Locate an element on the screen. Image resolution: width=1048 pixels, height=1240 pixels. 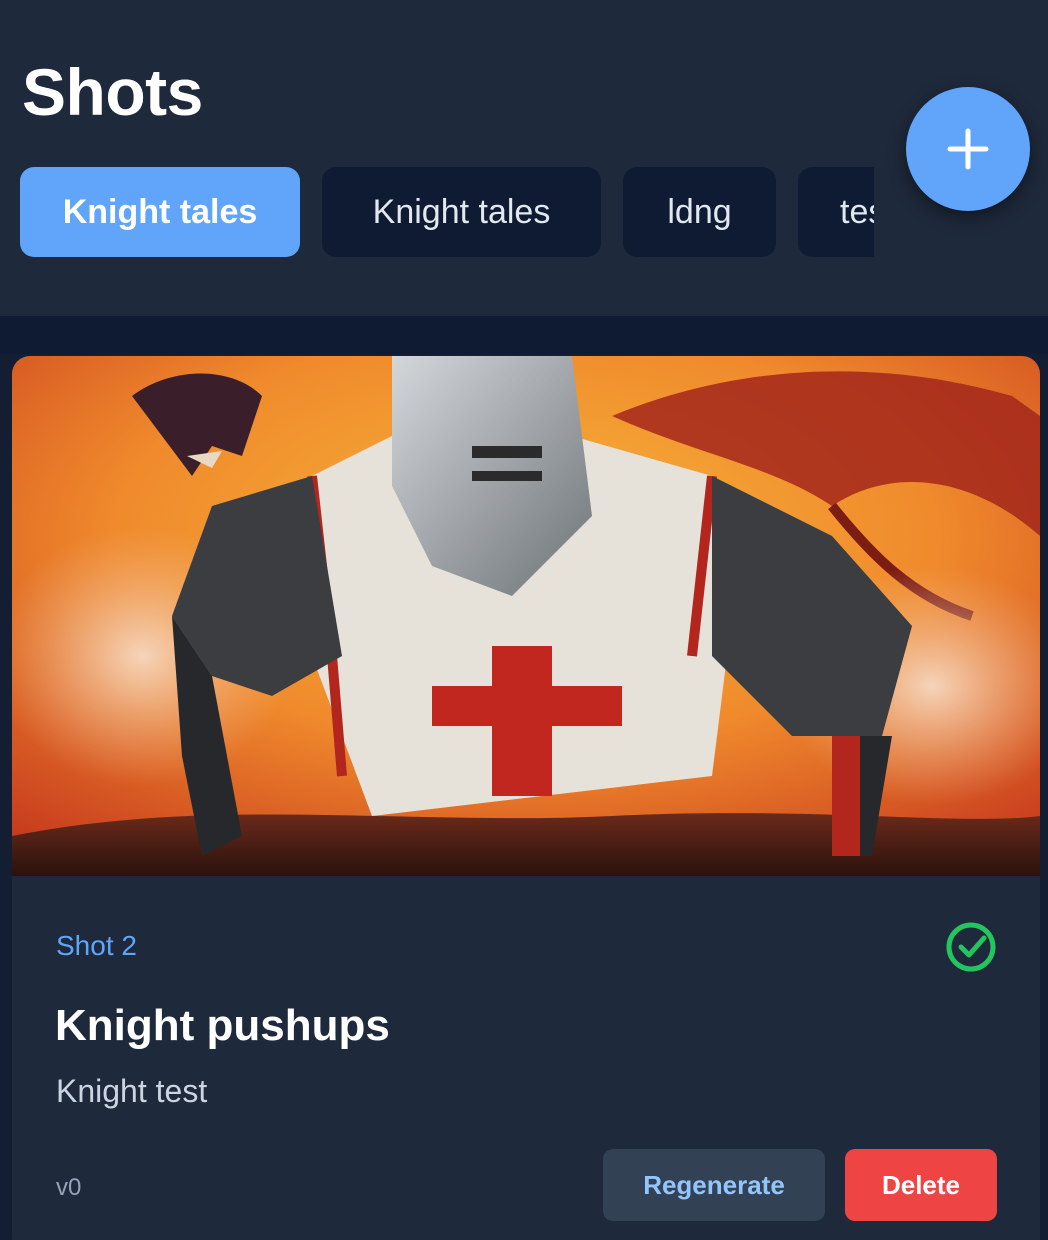
tab-strip: Knight tales Knight tales ldng tes is located at coordinates (447, 213).